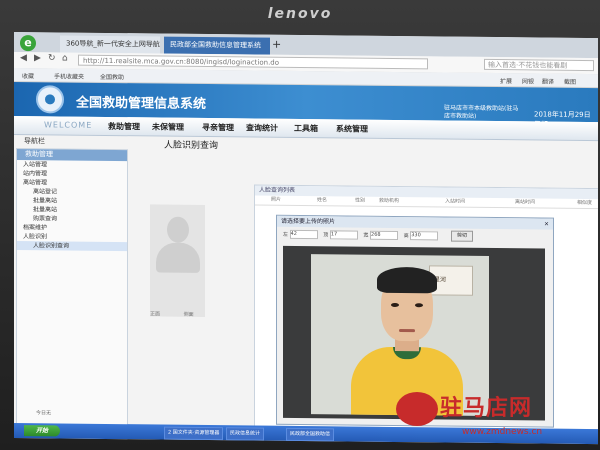  What do you see at coordinates (286, 234) in the screenshot?
I see `crop-label-left: 左` at bounding box center [286, 234].